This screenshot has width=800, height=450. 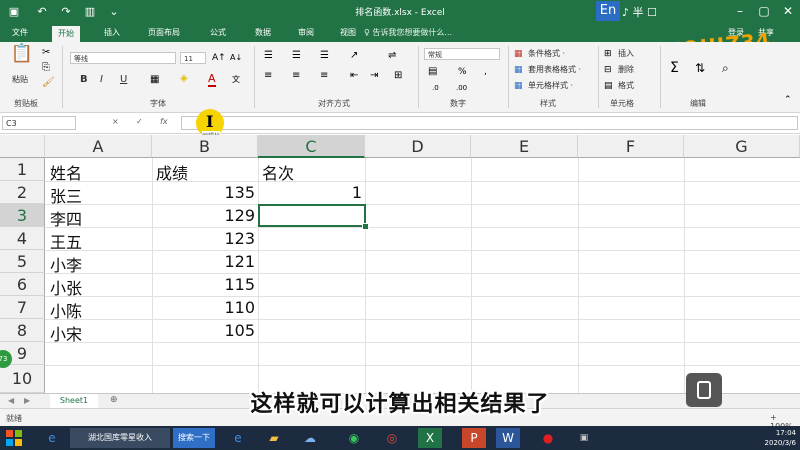 What do you see at coordinates (310, 438) in the screenshot?
I see `network-icon: ☁` at bounding box center [310, 438].